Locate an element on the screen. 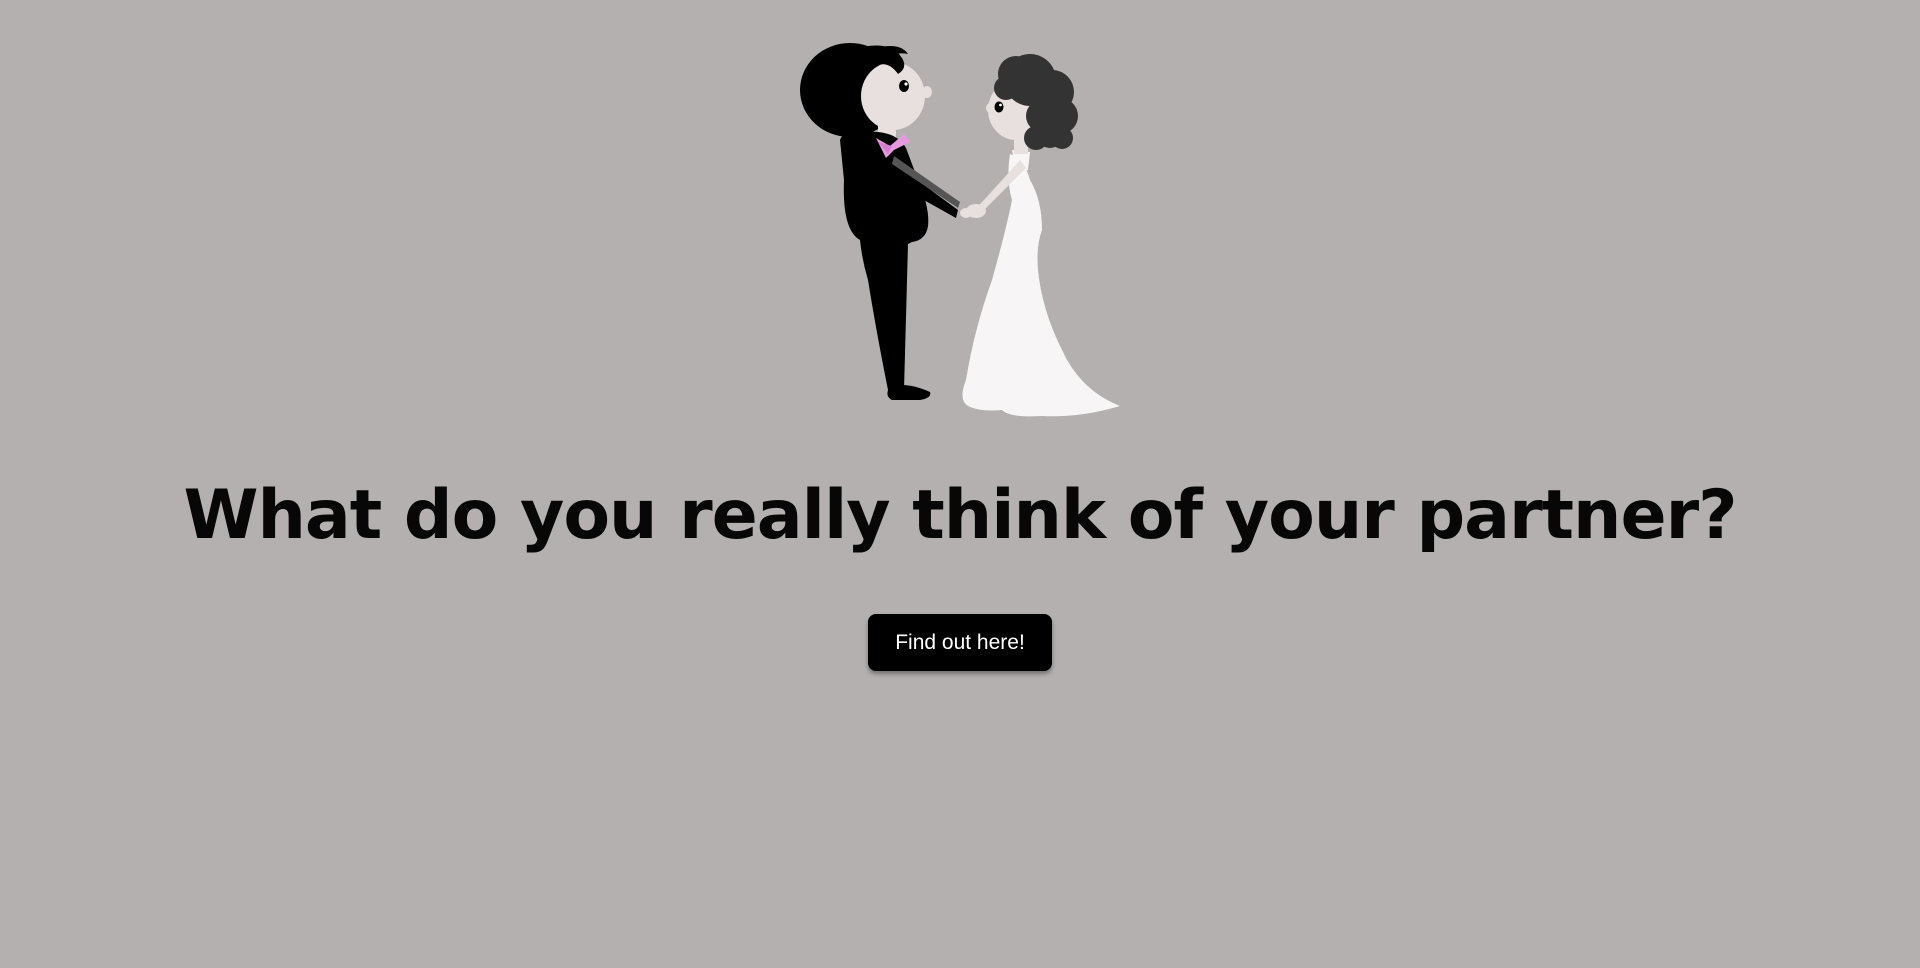 The image size is (1920, 968). bride-figure is located at coordinates (1040, 235).